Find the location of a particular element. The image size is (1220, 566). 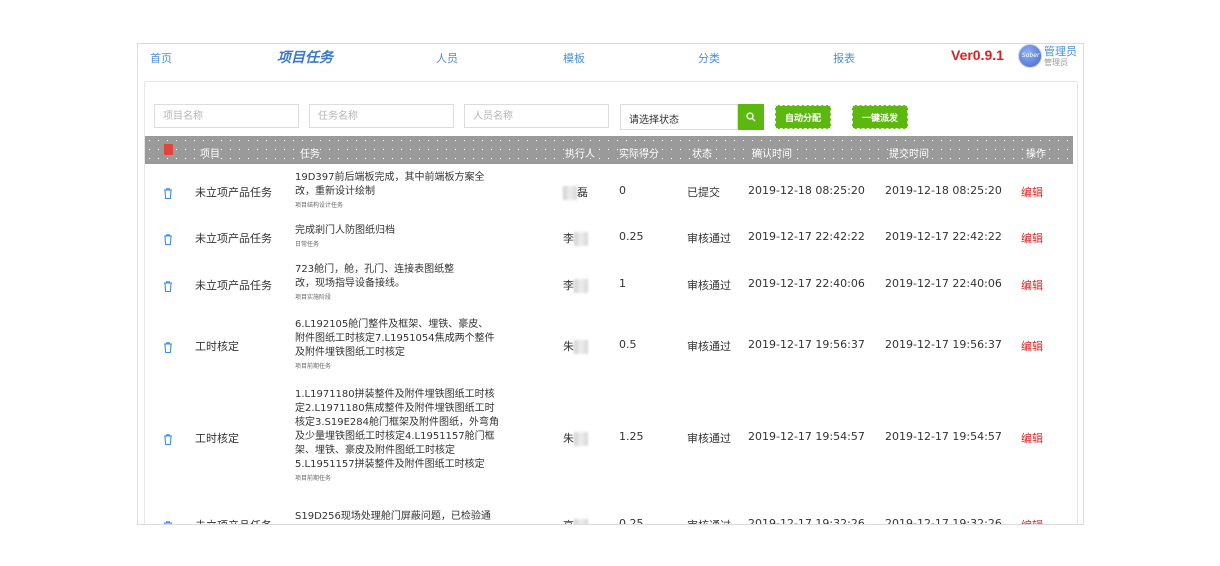

cell-status: 已提交 is located at coordinates (703, 192).